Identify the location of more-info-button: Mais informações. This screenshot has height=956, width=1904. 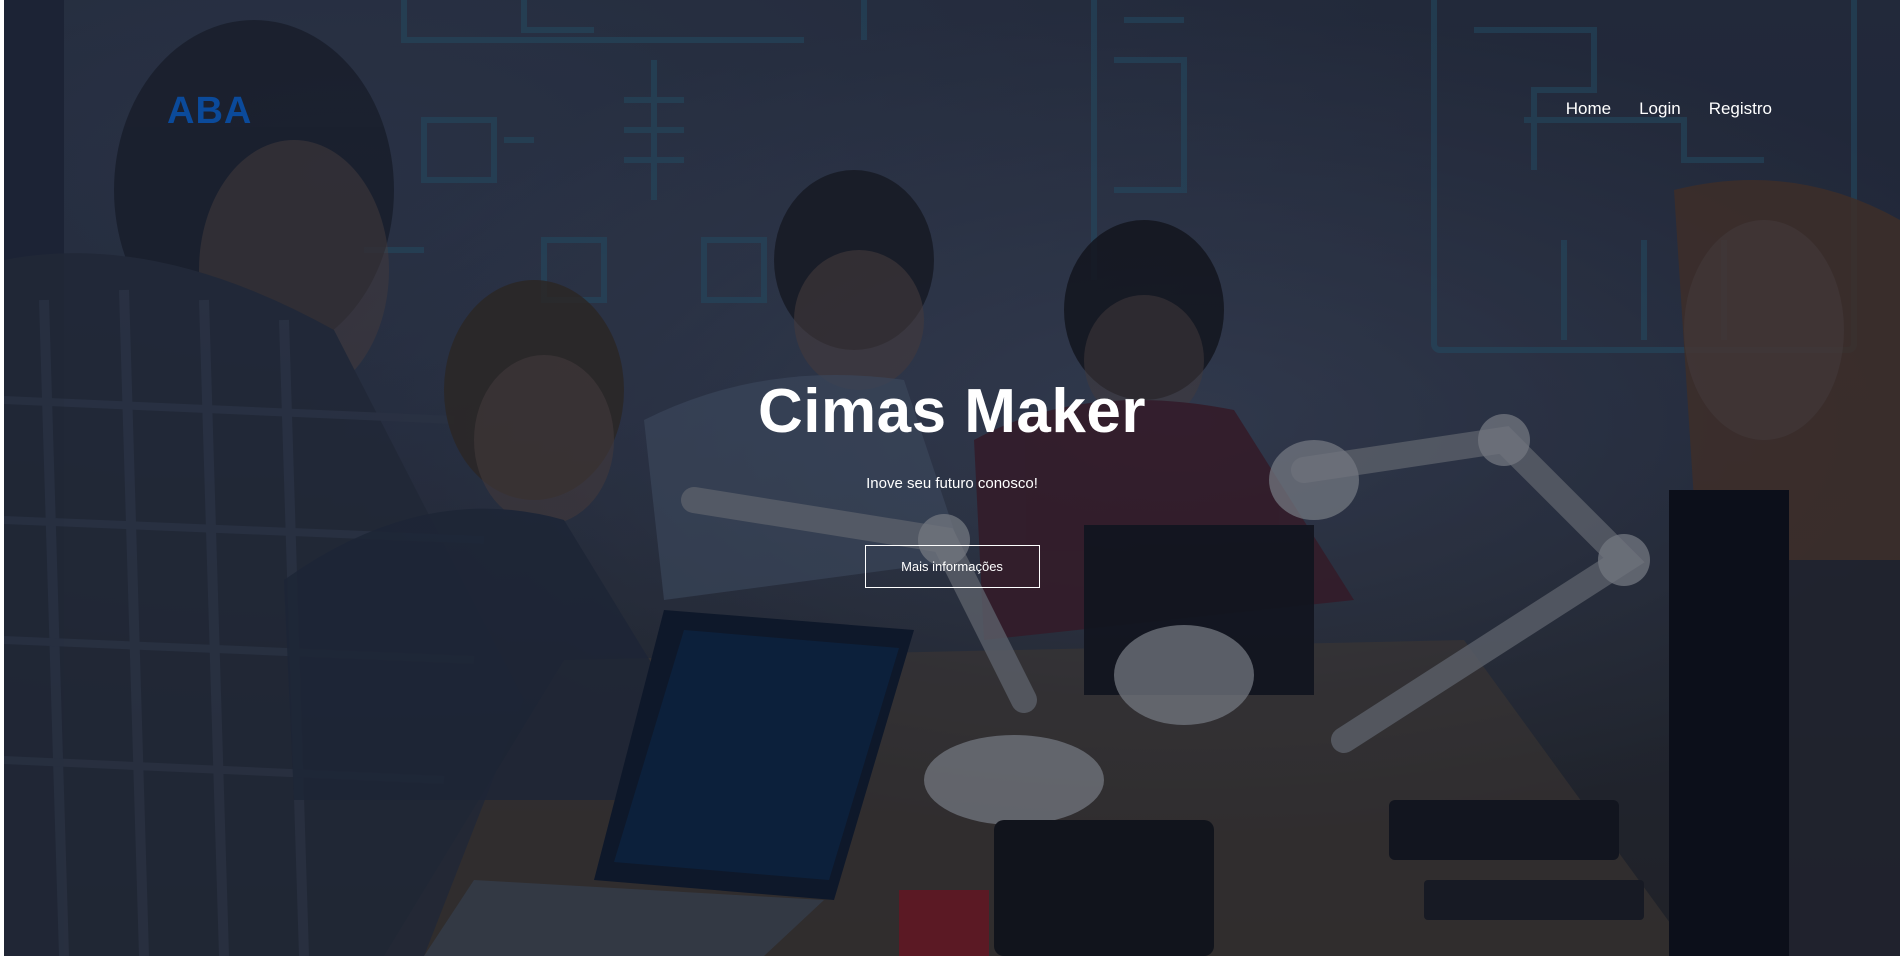
(952, 566).